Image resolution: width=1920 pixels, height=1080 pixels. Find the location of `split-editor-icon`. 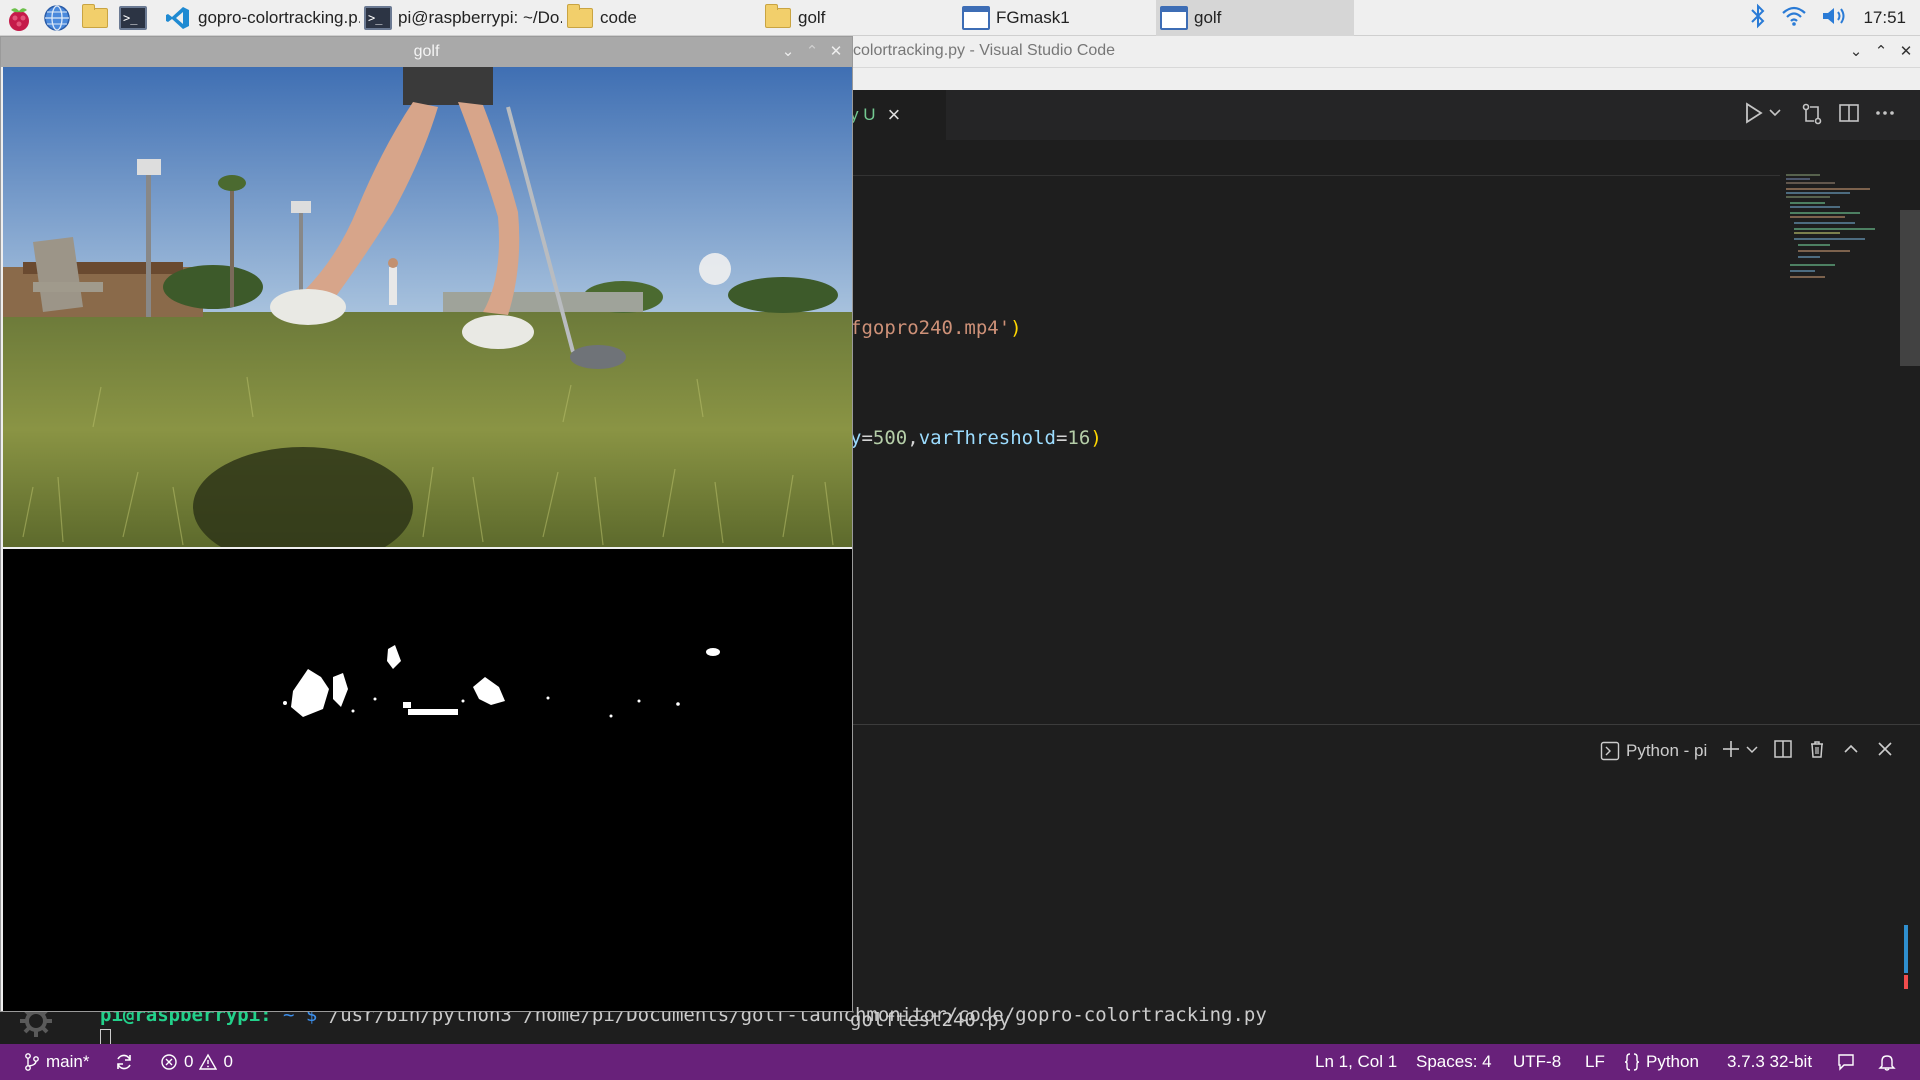

split-editor-icon is located at coordinates (1849, 116).